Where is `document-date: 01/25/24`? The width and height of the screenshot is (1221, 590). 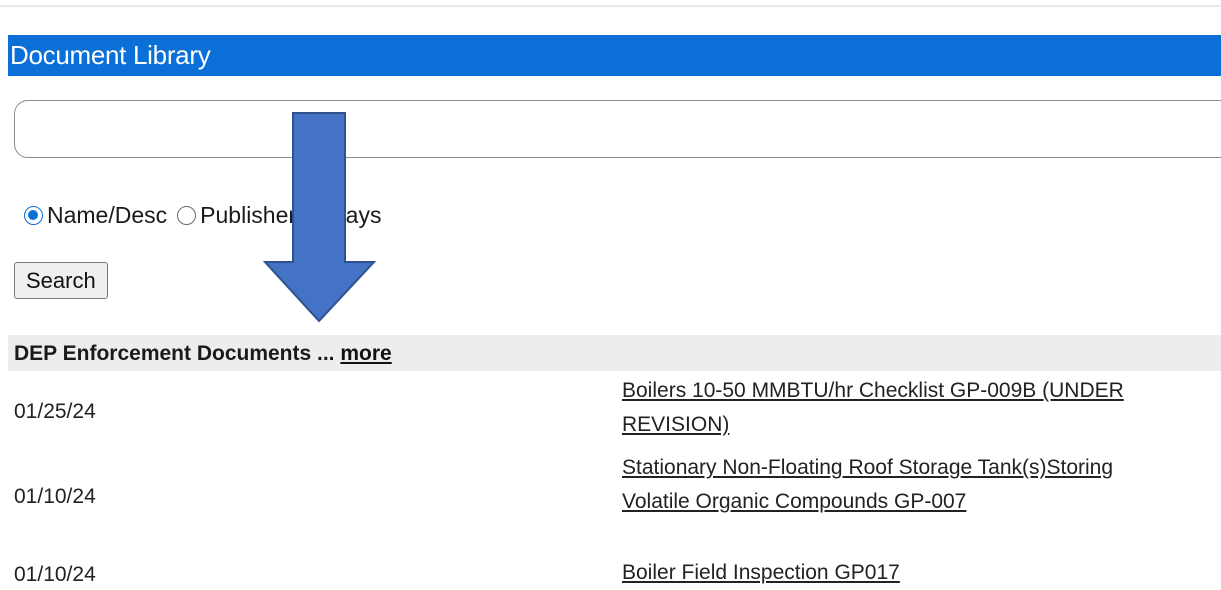
document-date: 01/25/24 is located at coordinates (55, 411).